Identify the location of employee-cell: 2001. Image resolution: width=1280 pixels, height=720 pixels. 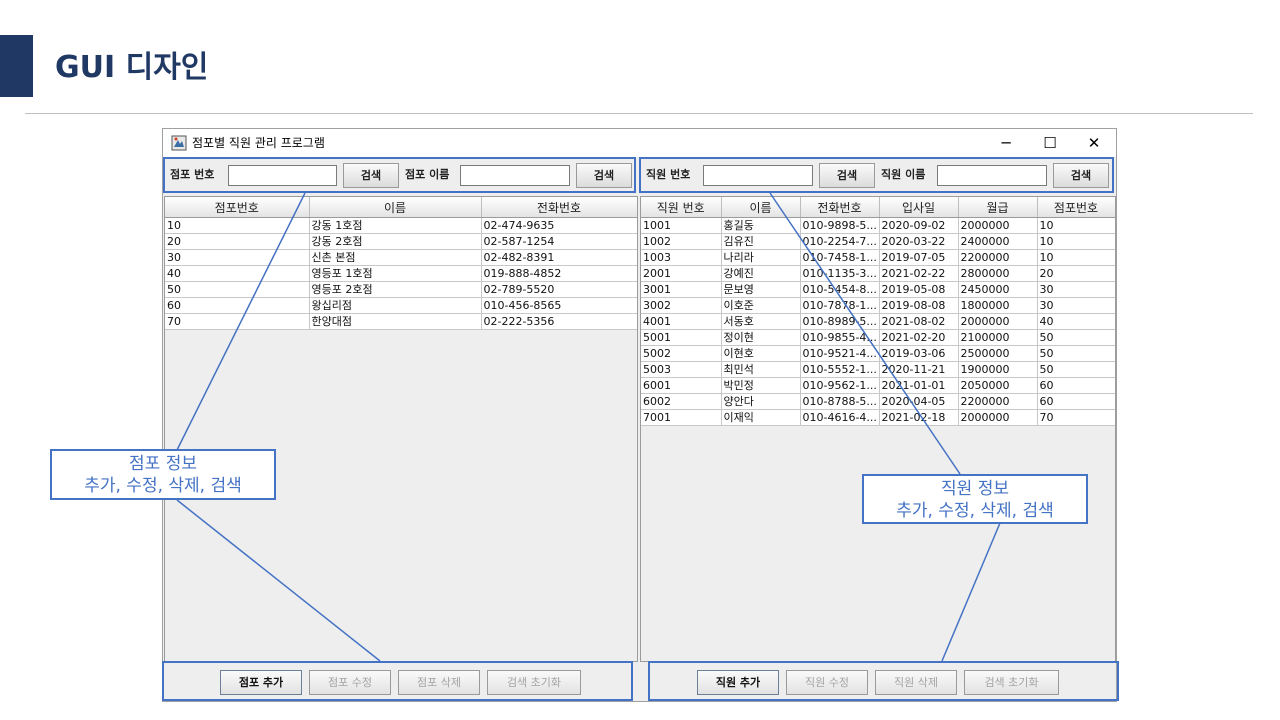
(681, 273).